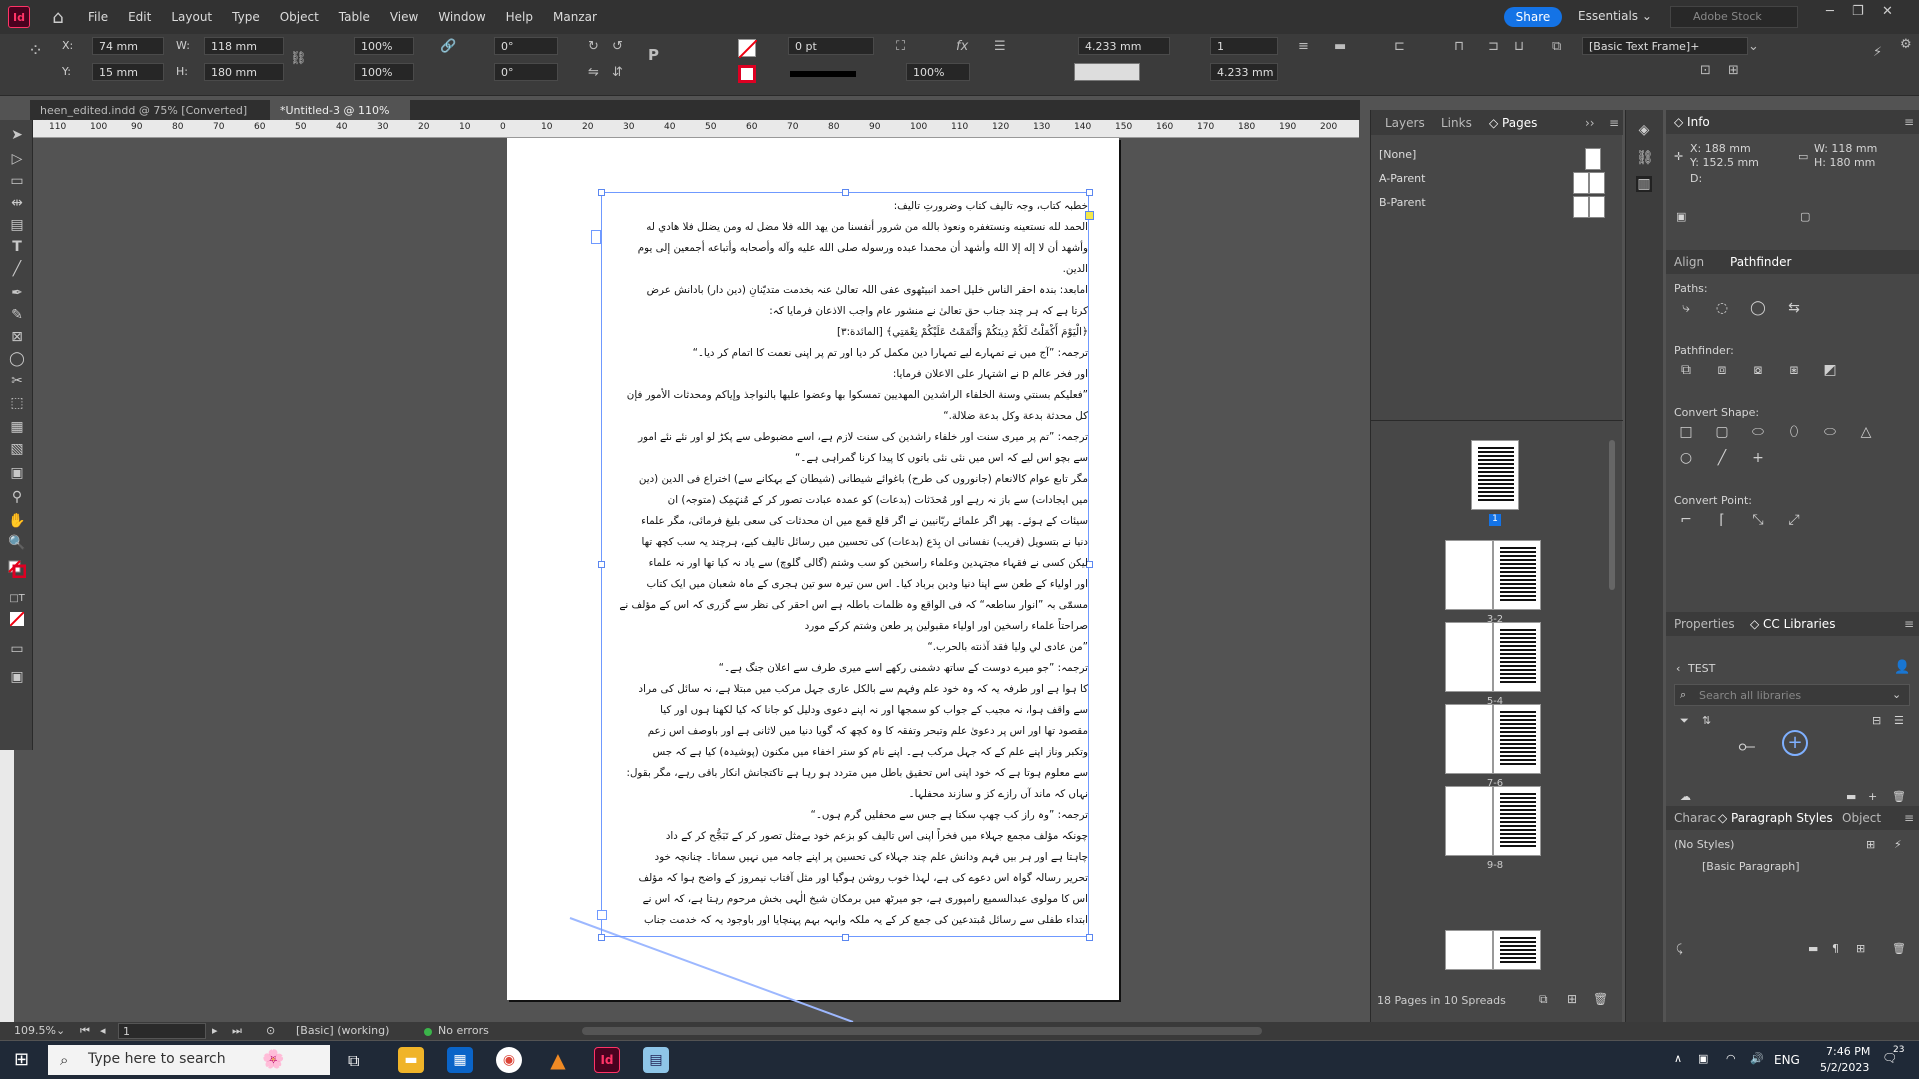  What do you see at coordinates (1835, 948) in the screenshot?
I see `clear-overrides-icon: ¶` at bounding box center [1835, 948].